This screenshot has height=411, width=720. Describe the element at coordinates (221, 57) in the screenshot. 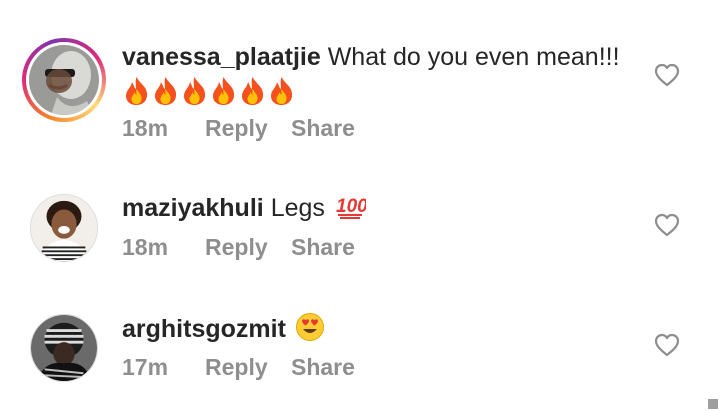

I see `comment-username: vanessa_plaatjie` at that location.